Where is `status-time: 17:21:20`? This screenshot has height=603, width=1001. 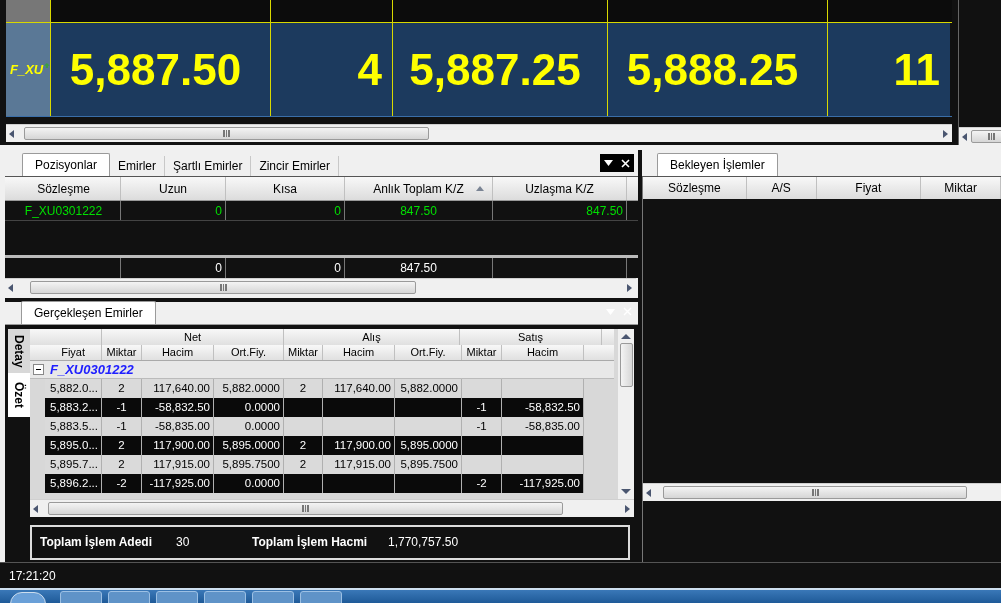 status-time: 17:21:20 is located at coordinates (32, 576).